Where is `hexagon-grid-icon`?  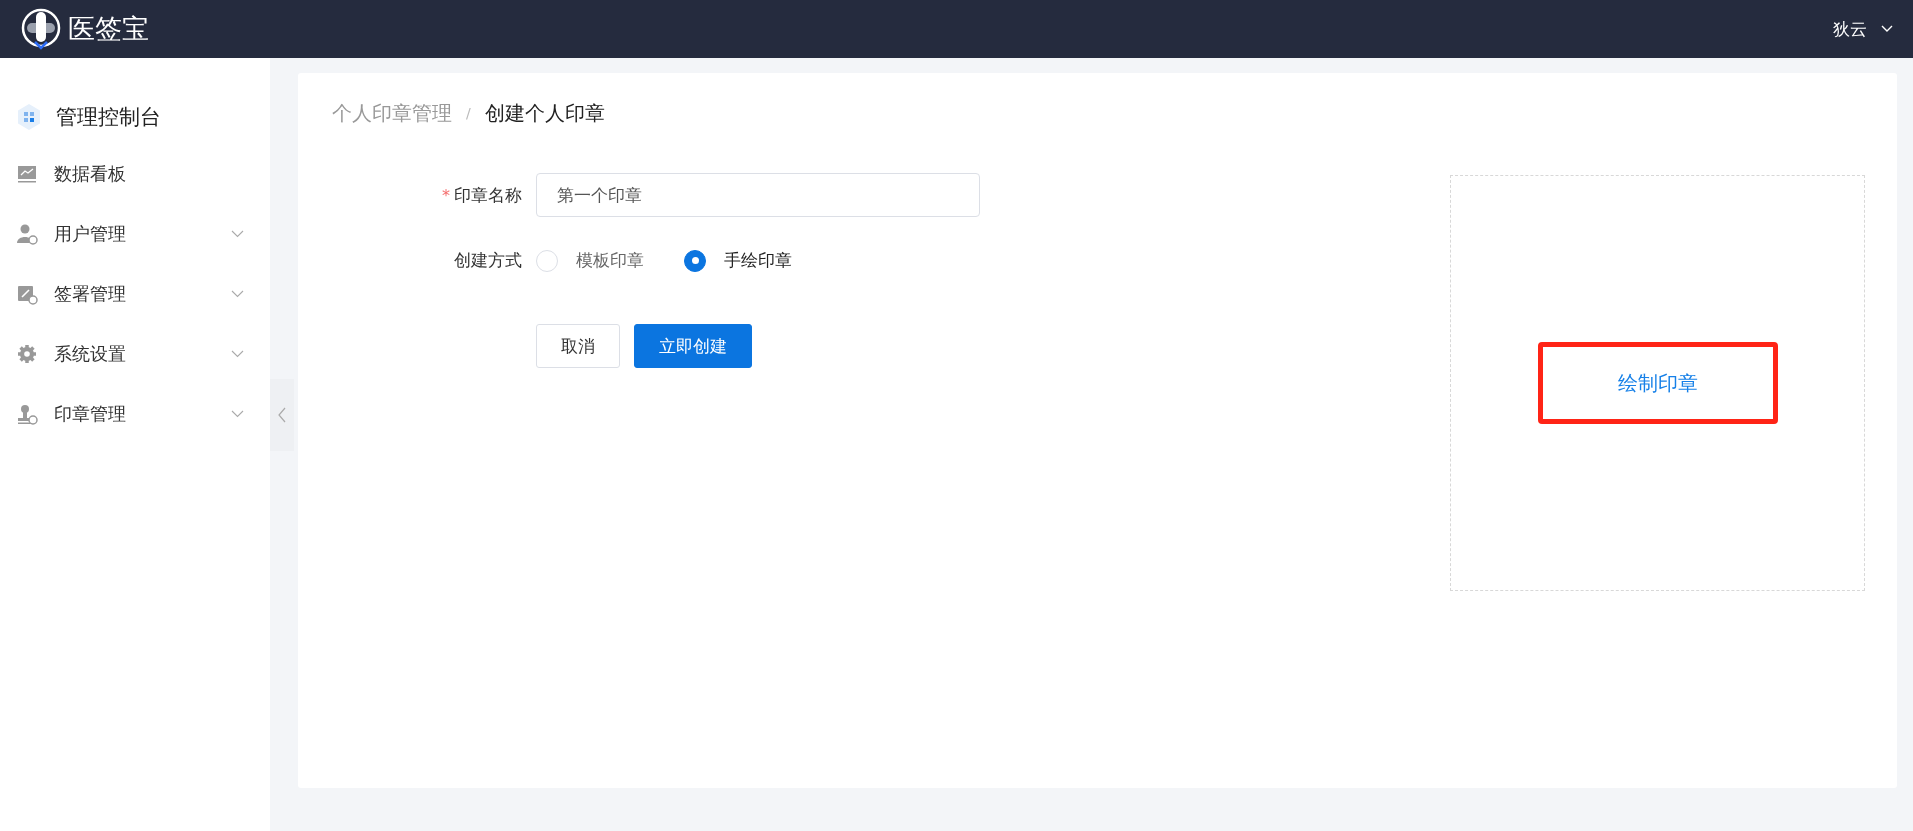
hexagon-grid-icon is located at coordinates (29, 117).